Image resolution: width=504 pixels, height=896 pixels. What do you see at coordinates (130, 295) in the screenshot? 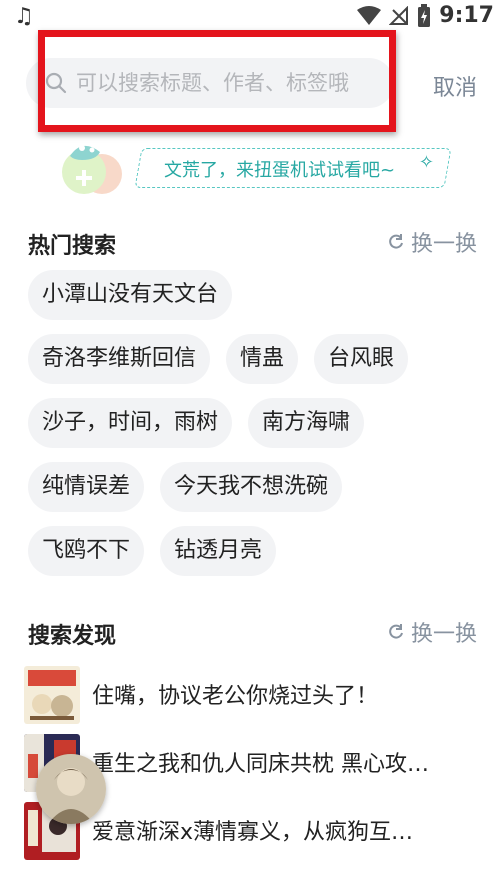
I see `hot-search-tag: 小潭山没有天文台` at bounding box center [130, 295].